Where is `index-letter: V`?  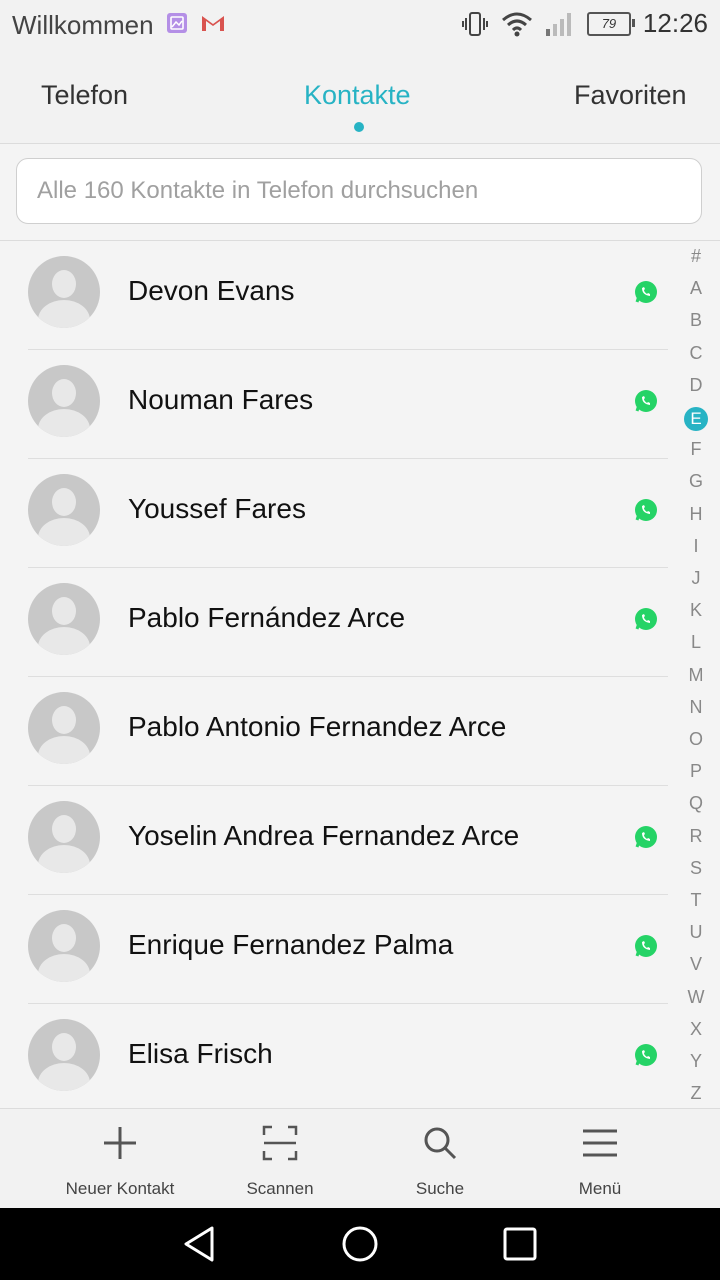 index-letter: V is located at coordinates (696, 964).